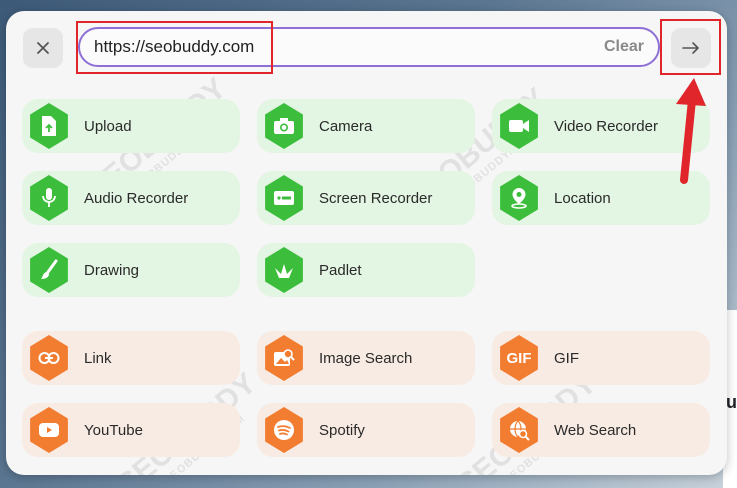 The width and height of the screenshot is (737, 488). I want to click on tile-screen-recorder: Screen Recorder, so click(366, 198).